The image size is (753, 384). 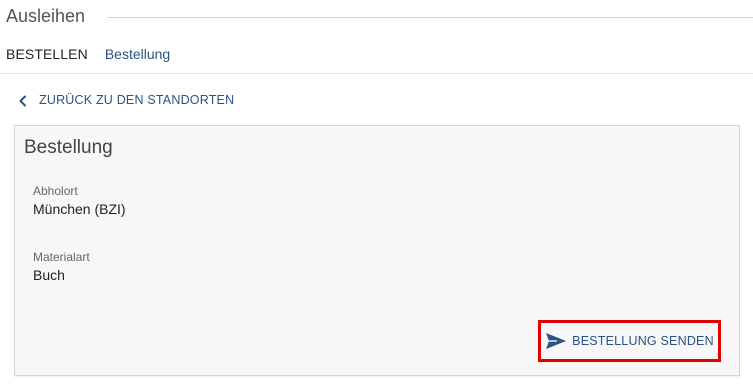 What do you see at coordinates (46, 15) in the screenshot?
I see `section-title: Ausleihen` at bounding box center [46, 15].